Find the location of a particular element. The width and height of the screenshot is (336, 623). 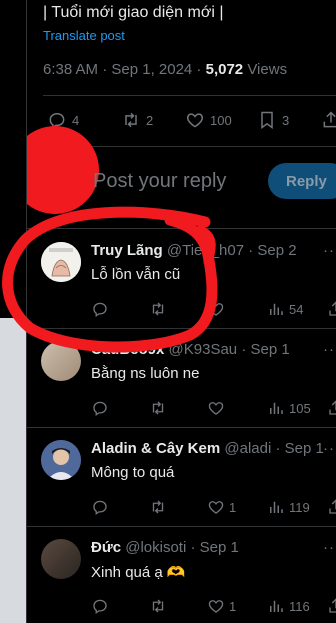

display-name: Truy Lãng is located at coordinates (127, 250).